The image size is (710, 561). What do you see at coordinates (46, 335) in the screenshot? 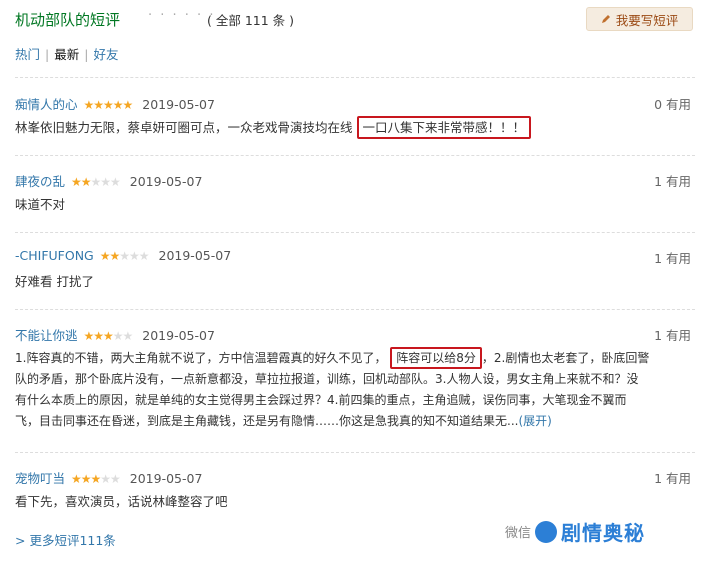
I see `comment-user: 不能让你逃` at bounding box center [46, 335].